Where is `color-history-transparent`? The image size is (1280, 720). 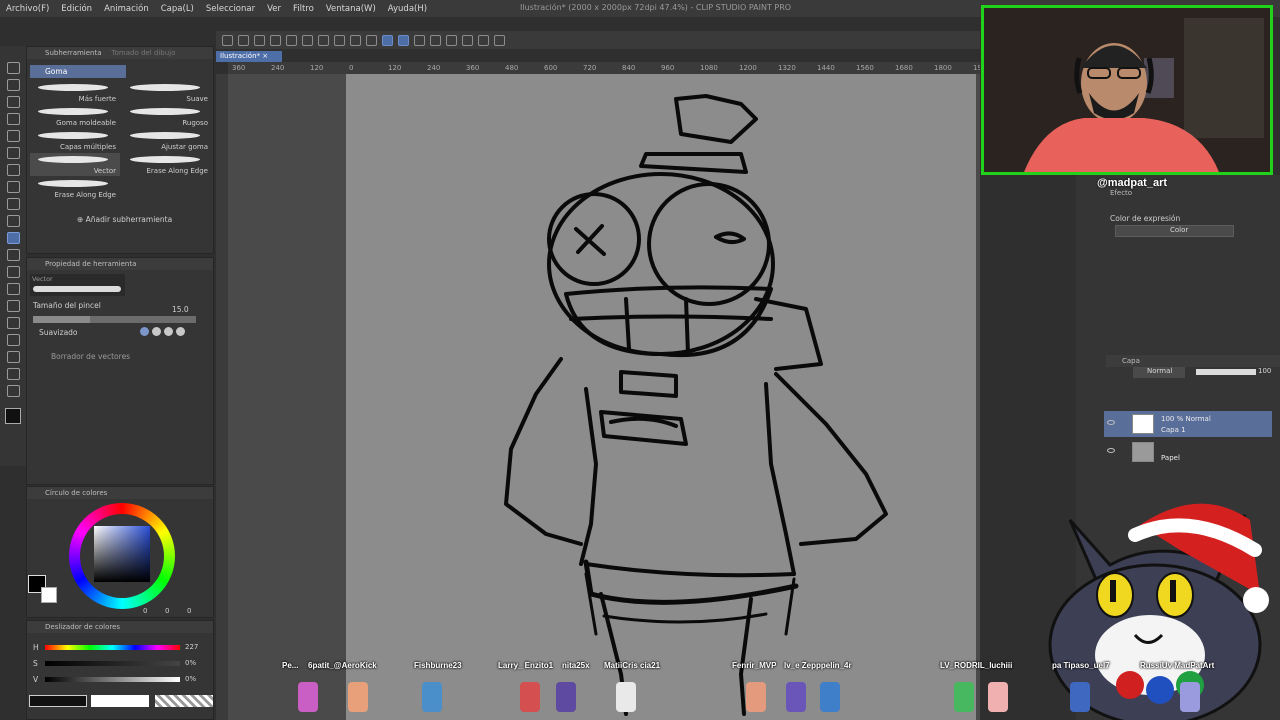 color-history-transparent is located at coordinates (184, 701).